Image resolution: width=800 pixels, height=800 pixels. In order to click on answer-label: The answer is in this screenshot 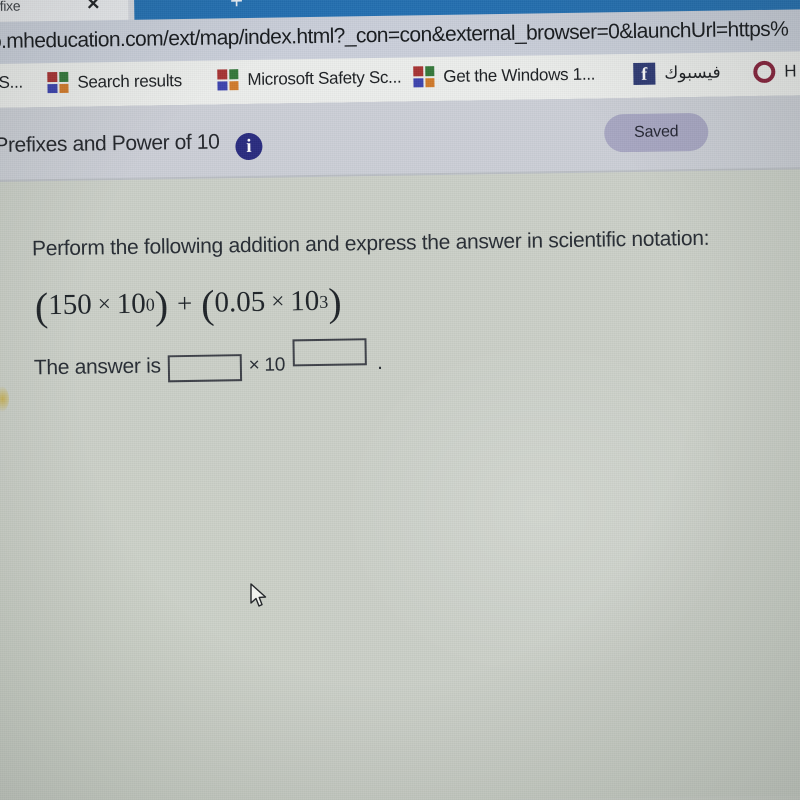, I will do `click(97, 367)`.